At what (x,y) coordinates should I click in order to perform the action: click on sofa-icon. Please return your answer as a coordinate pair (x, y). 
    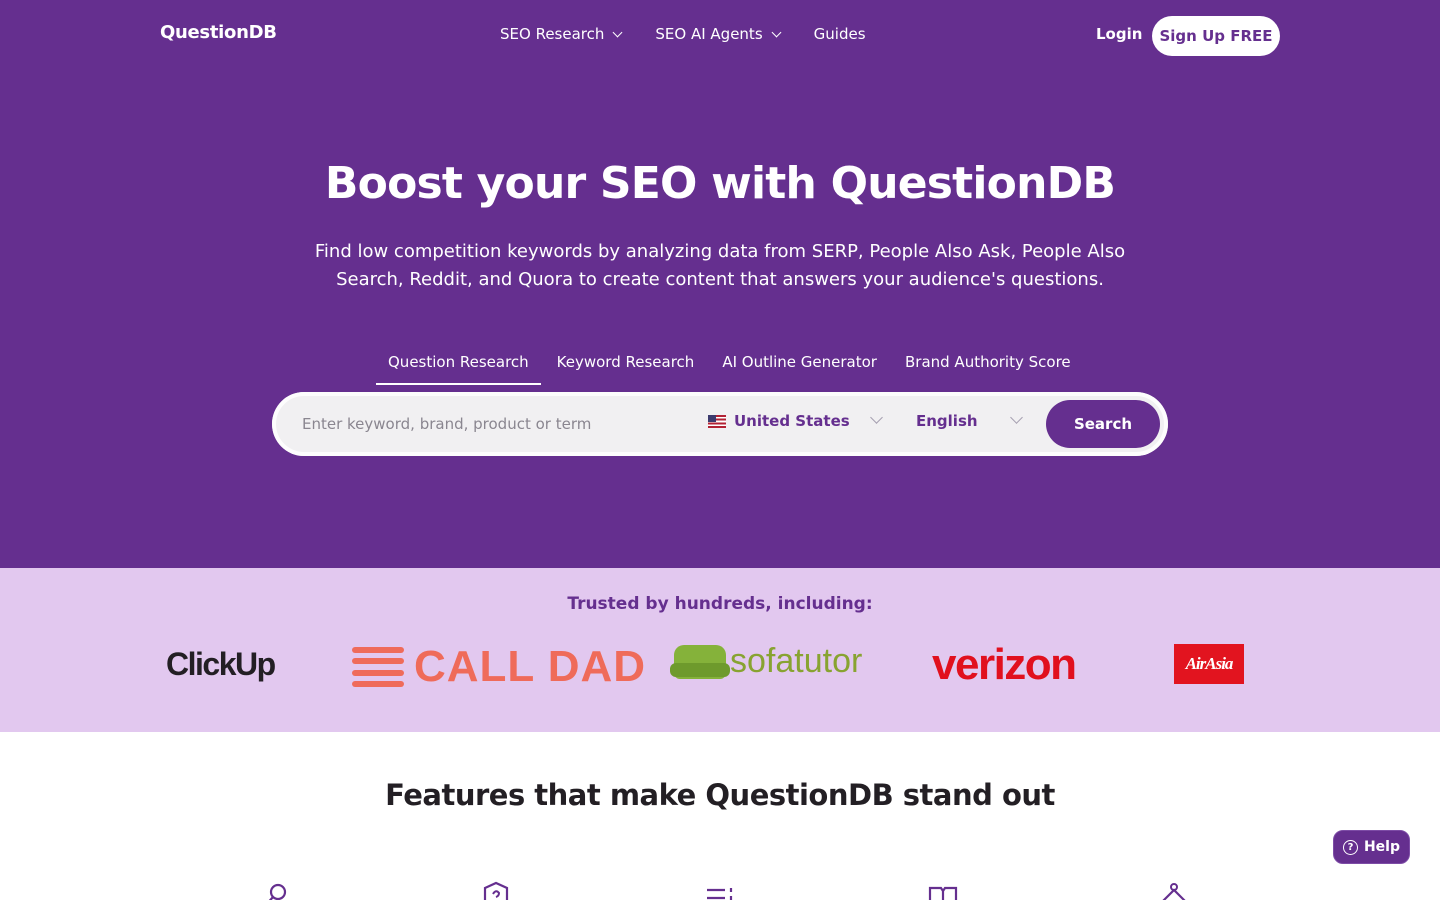
    Looking at the image, I should click on (700, 661).